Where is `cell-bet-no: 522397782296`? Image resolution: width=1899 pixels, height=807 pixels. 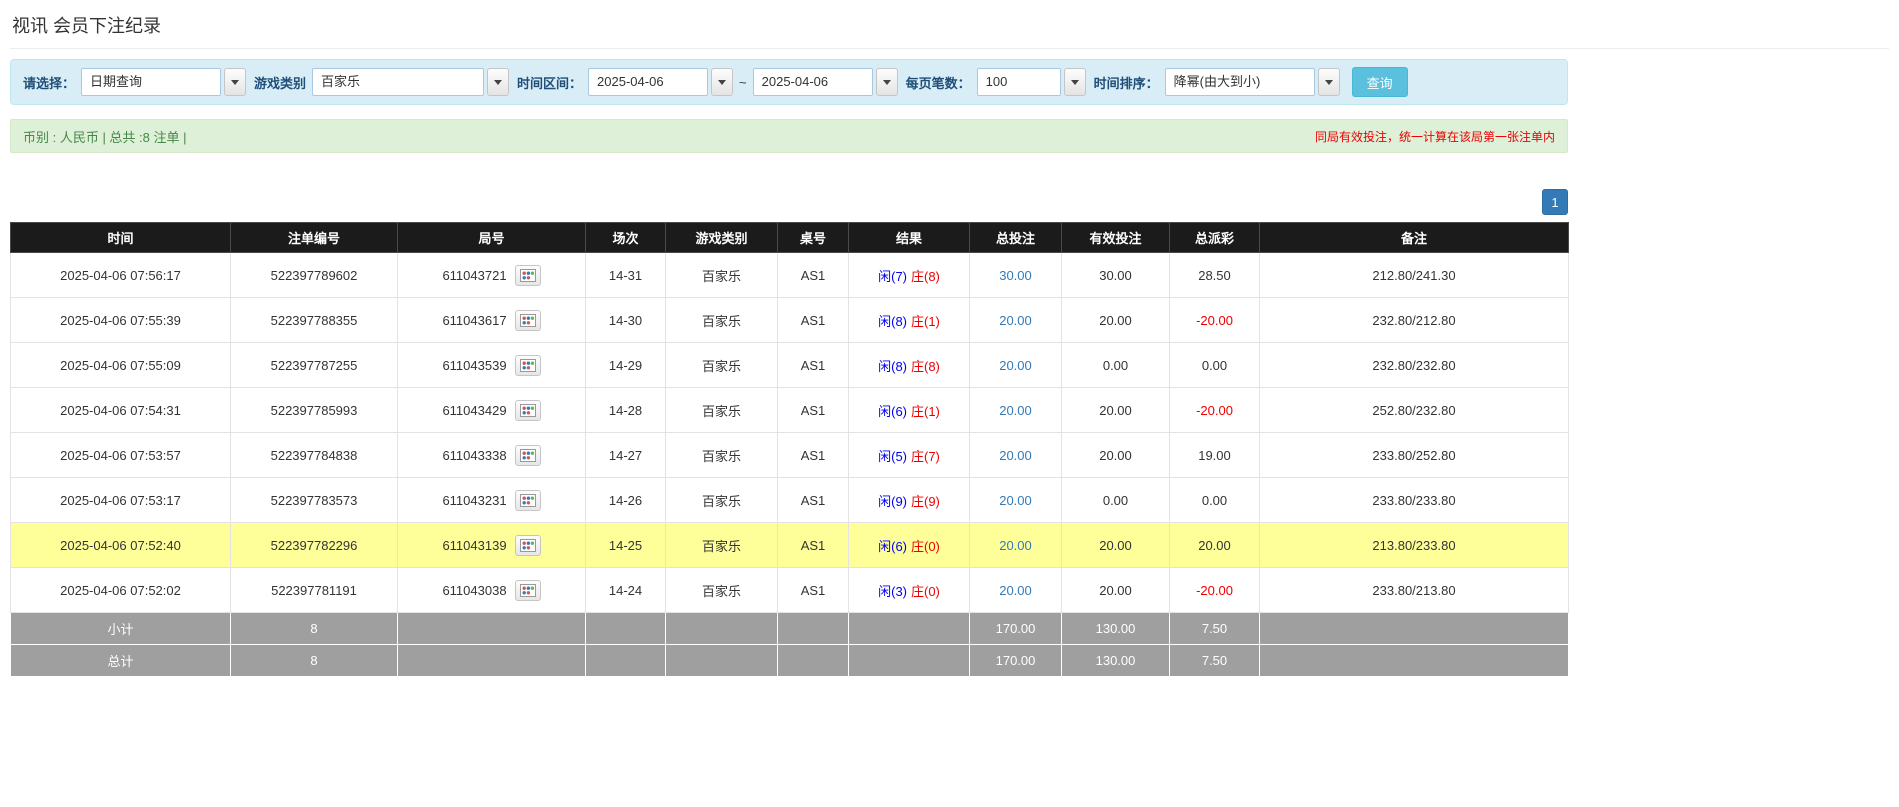 cell-bet-no: 522397782296 is located at coordinates (314, 545).